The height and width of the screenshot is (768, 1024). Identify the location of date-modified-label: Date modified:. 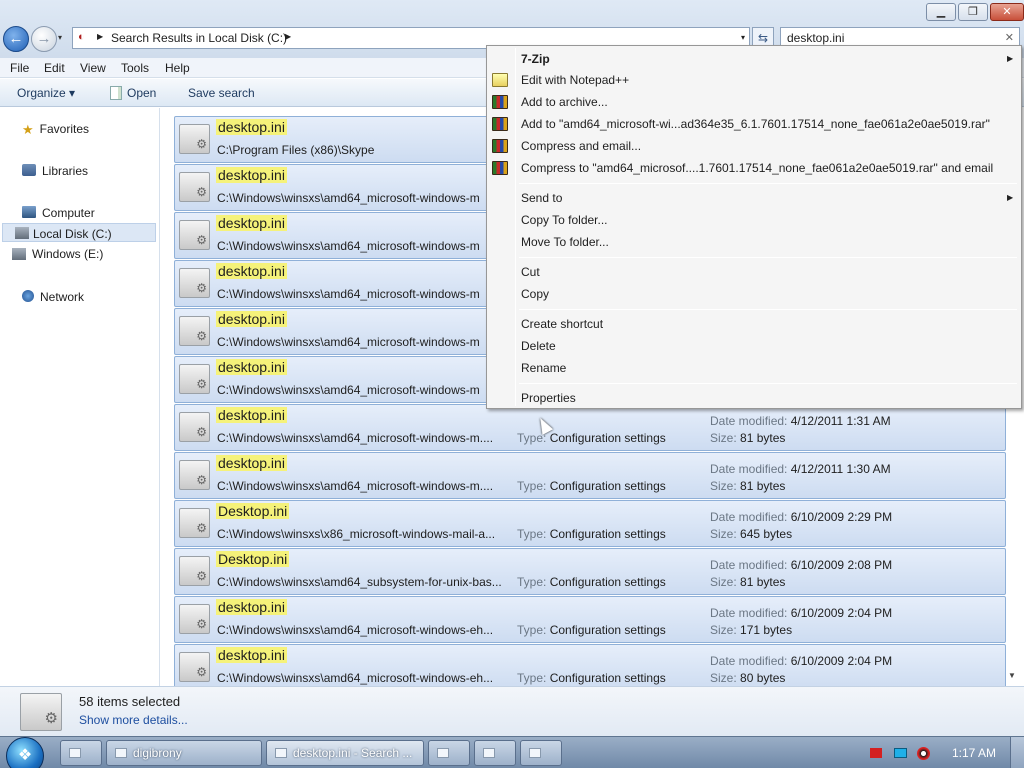
(749, 661).